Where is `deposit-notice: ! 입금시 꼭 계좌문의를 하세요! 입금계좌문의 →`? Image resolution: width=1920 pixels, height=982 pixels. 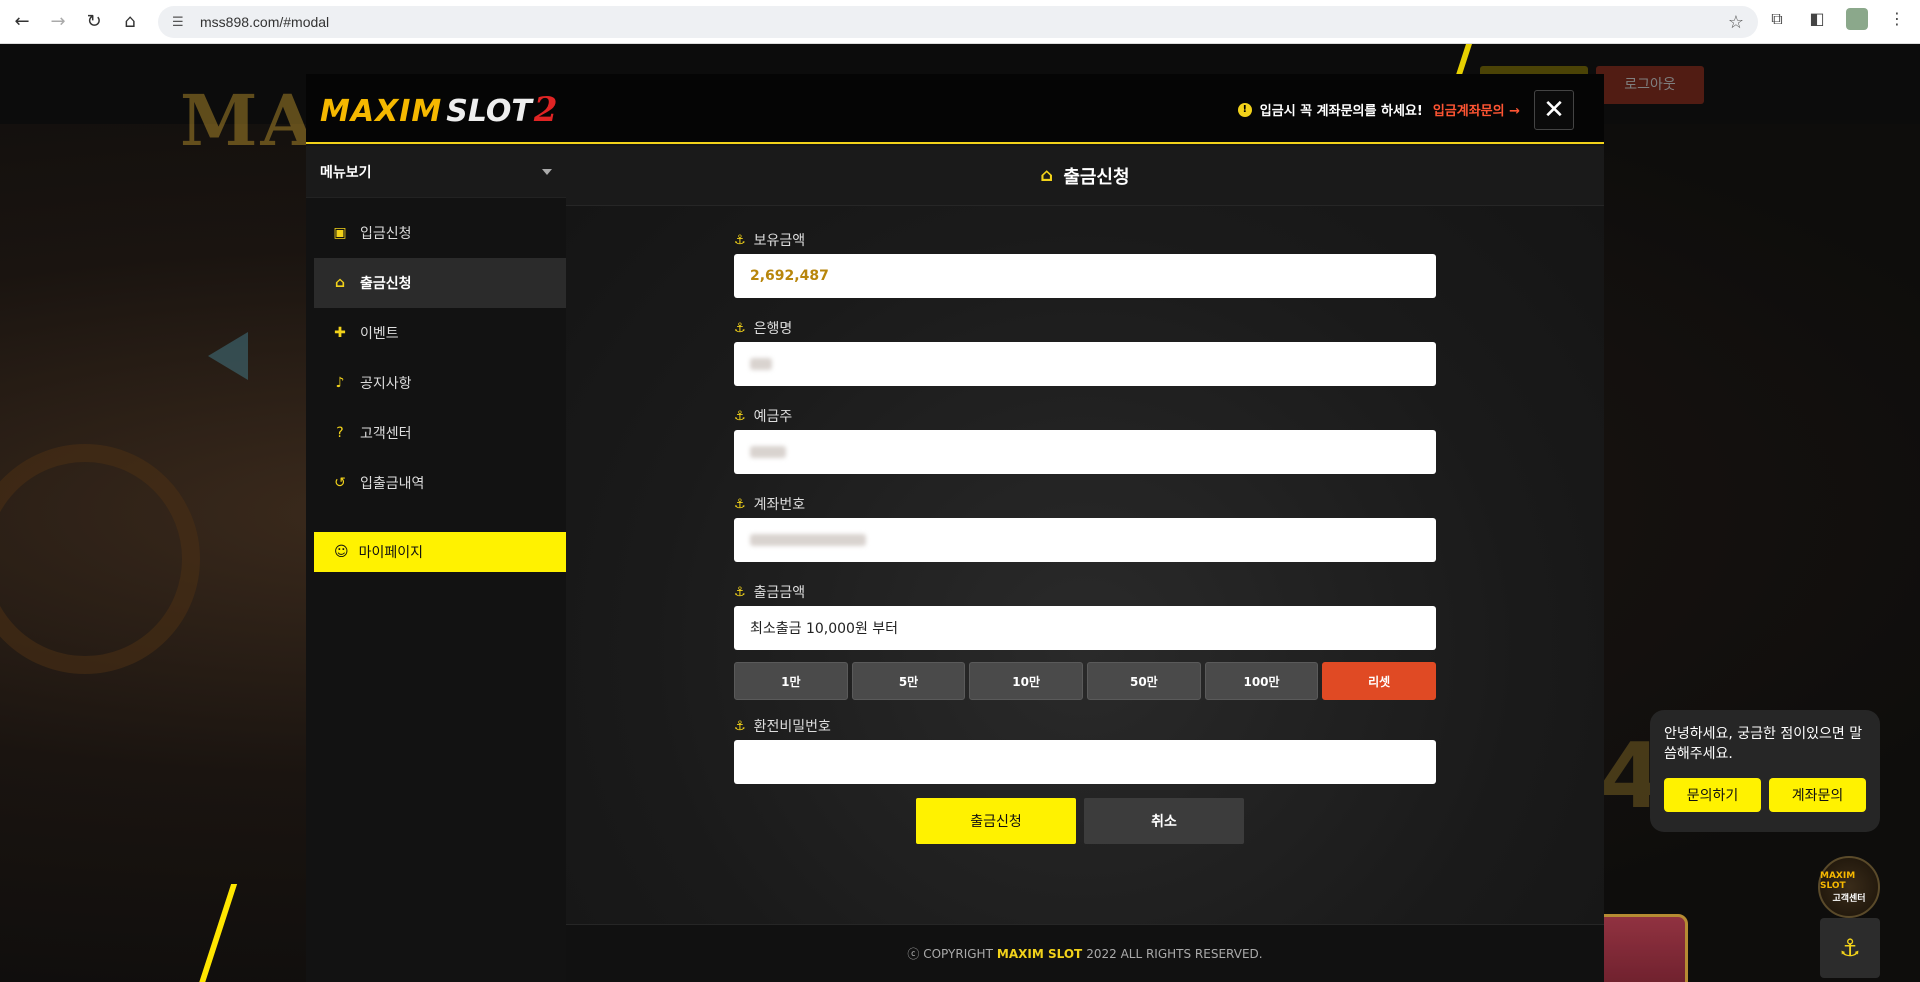
deposit-notice: ! 입금시 꼭 계좌문의를 하세요! 입금계좌문의 → is located at coordinates (1378, 109).